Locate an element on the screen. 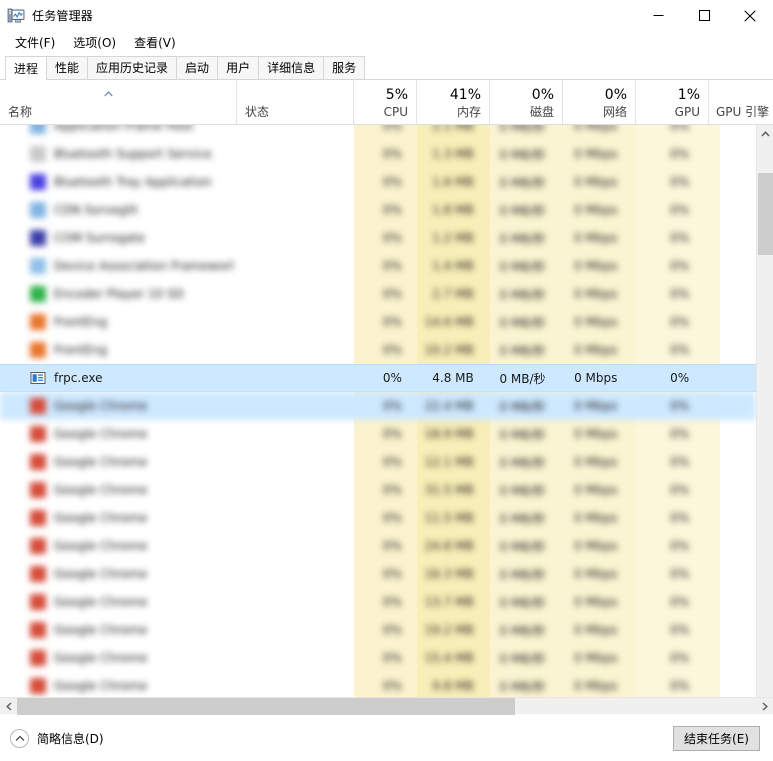  horizontal-scrollbar is located at coordinates (386, 706).